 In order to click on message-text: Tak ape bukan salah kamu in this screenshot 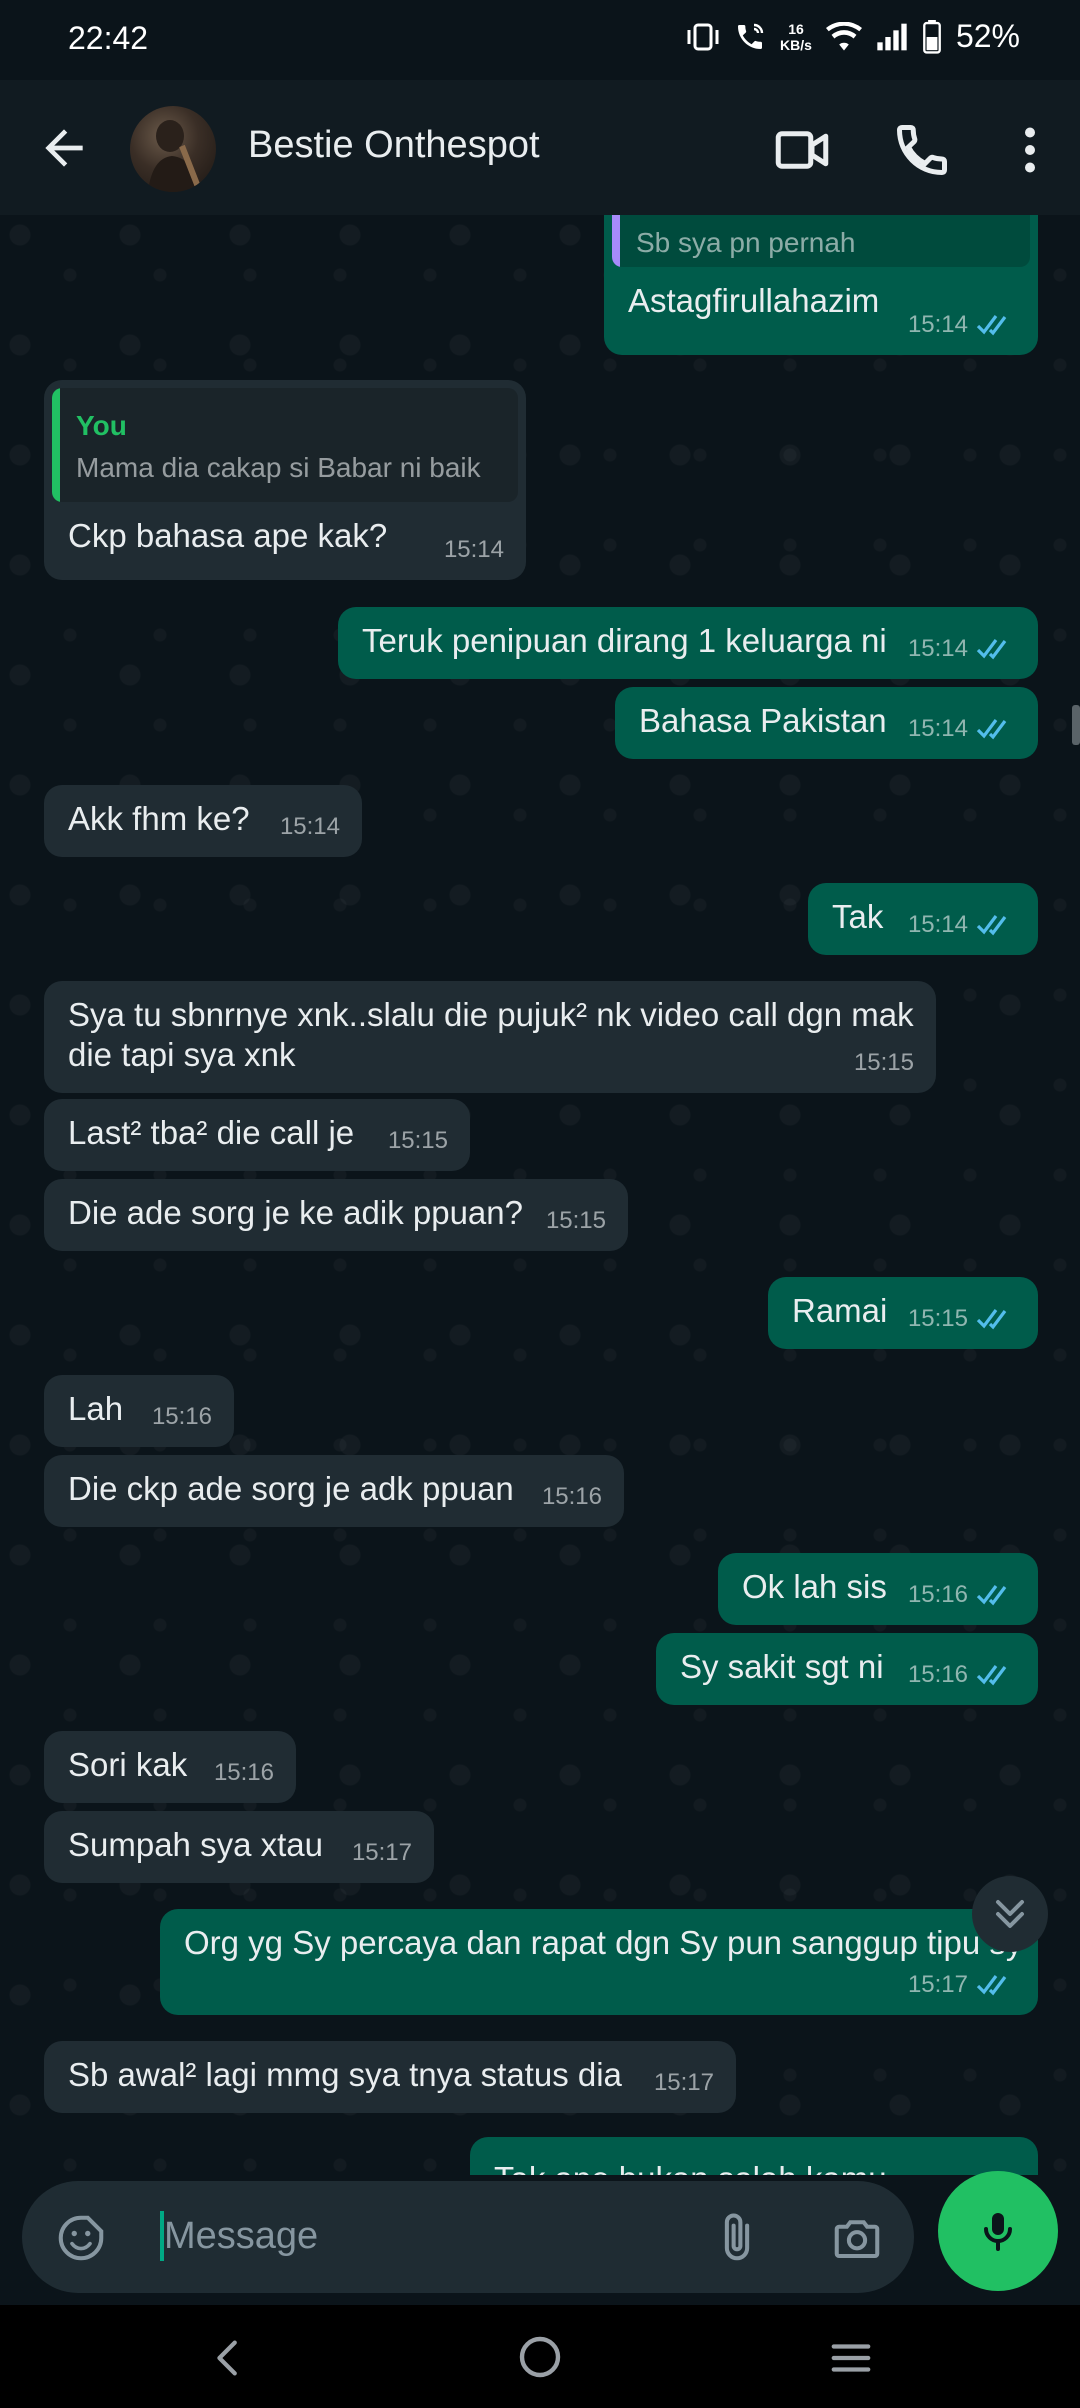, I will do `click(690, 2167)`.